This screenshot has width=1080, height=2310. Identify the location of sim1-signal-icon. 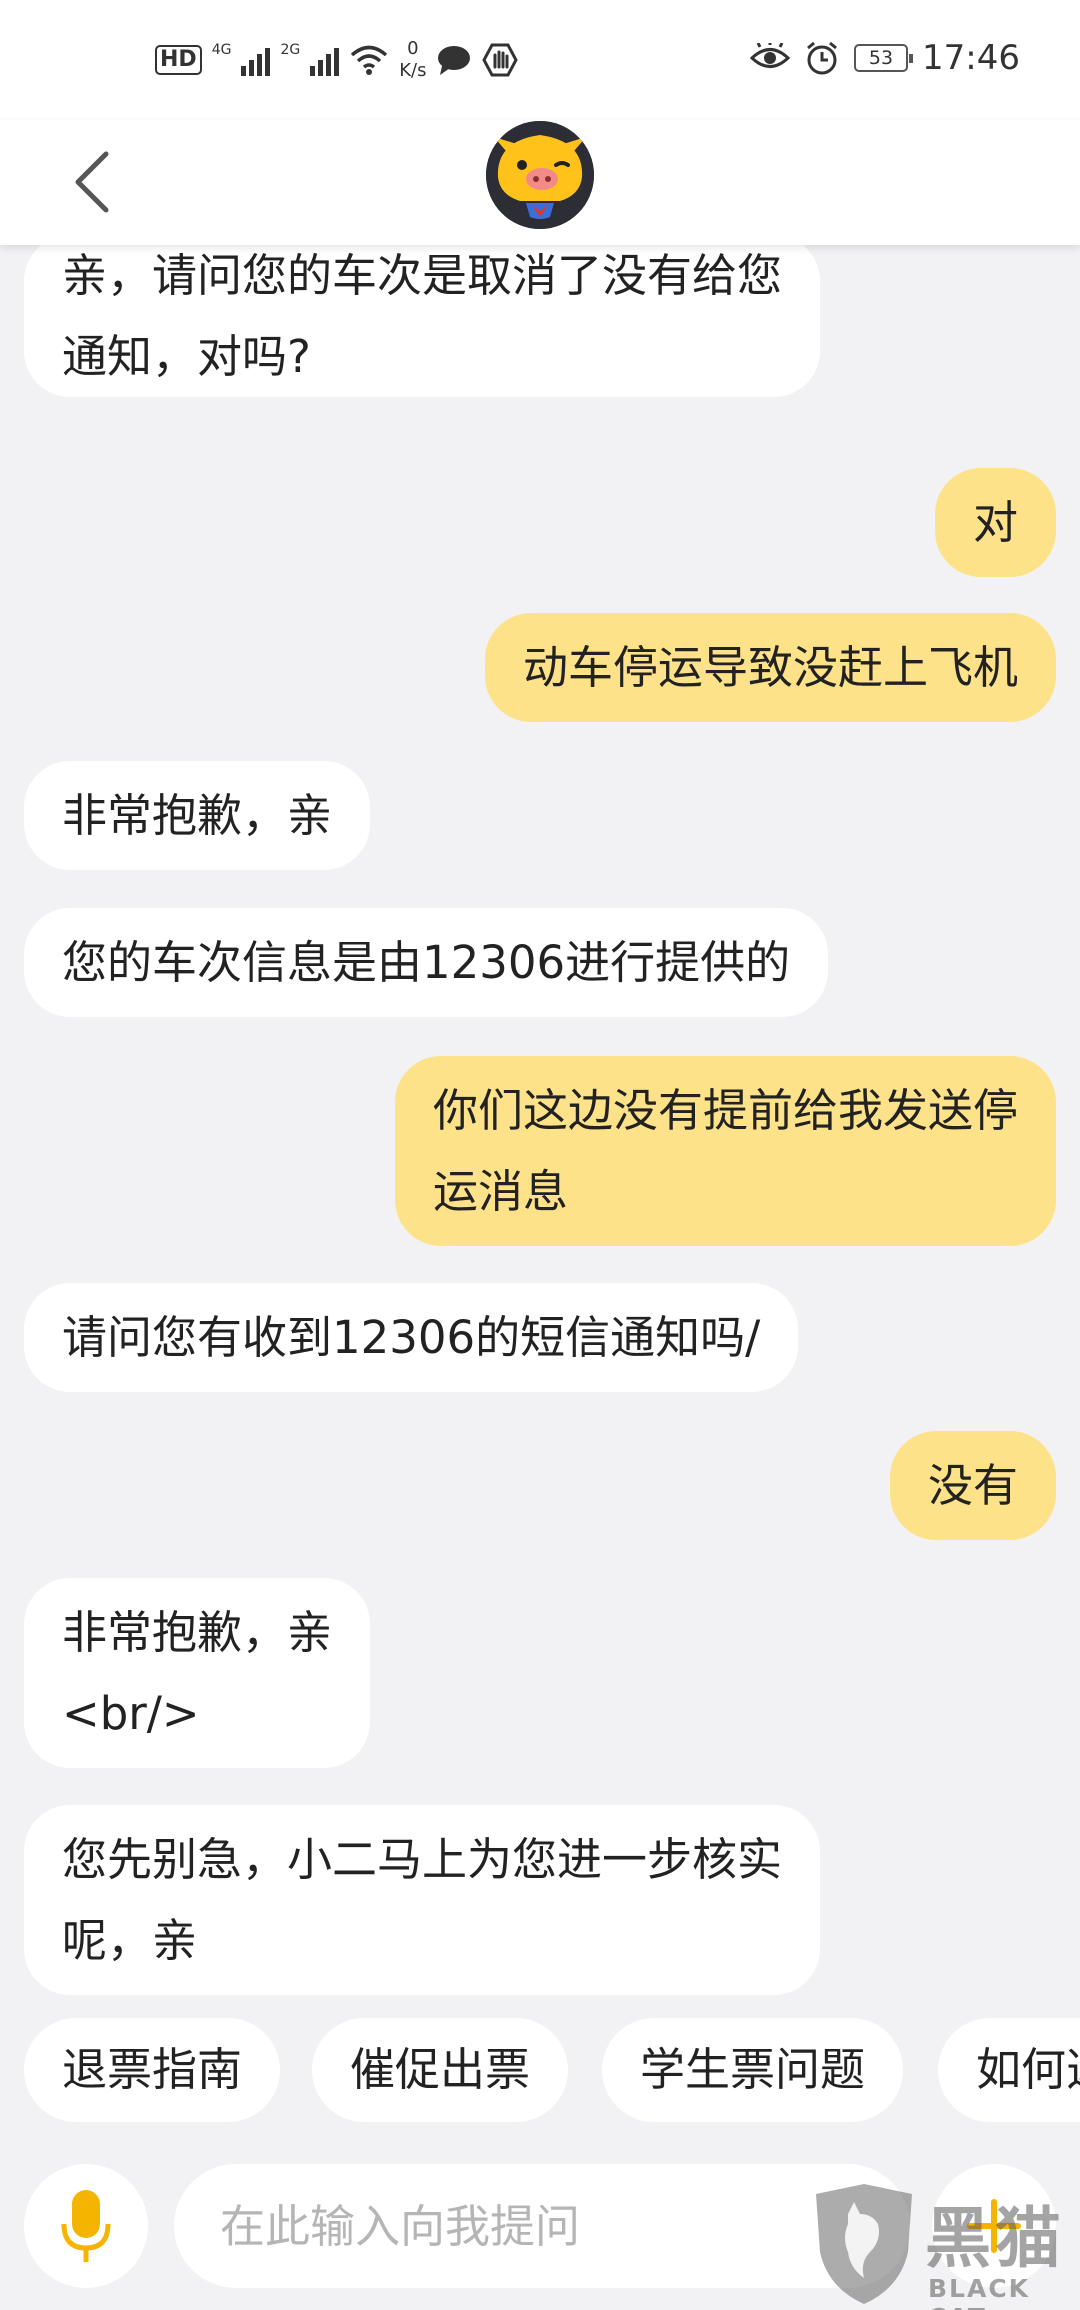
(256, 60).